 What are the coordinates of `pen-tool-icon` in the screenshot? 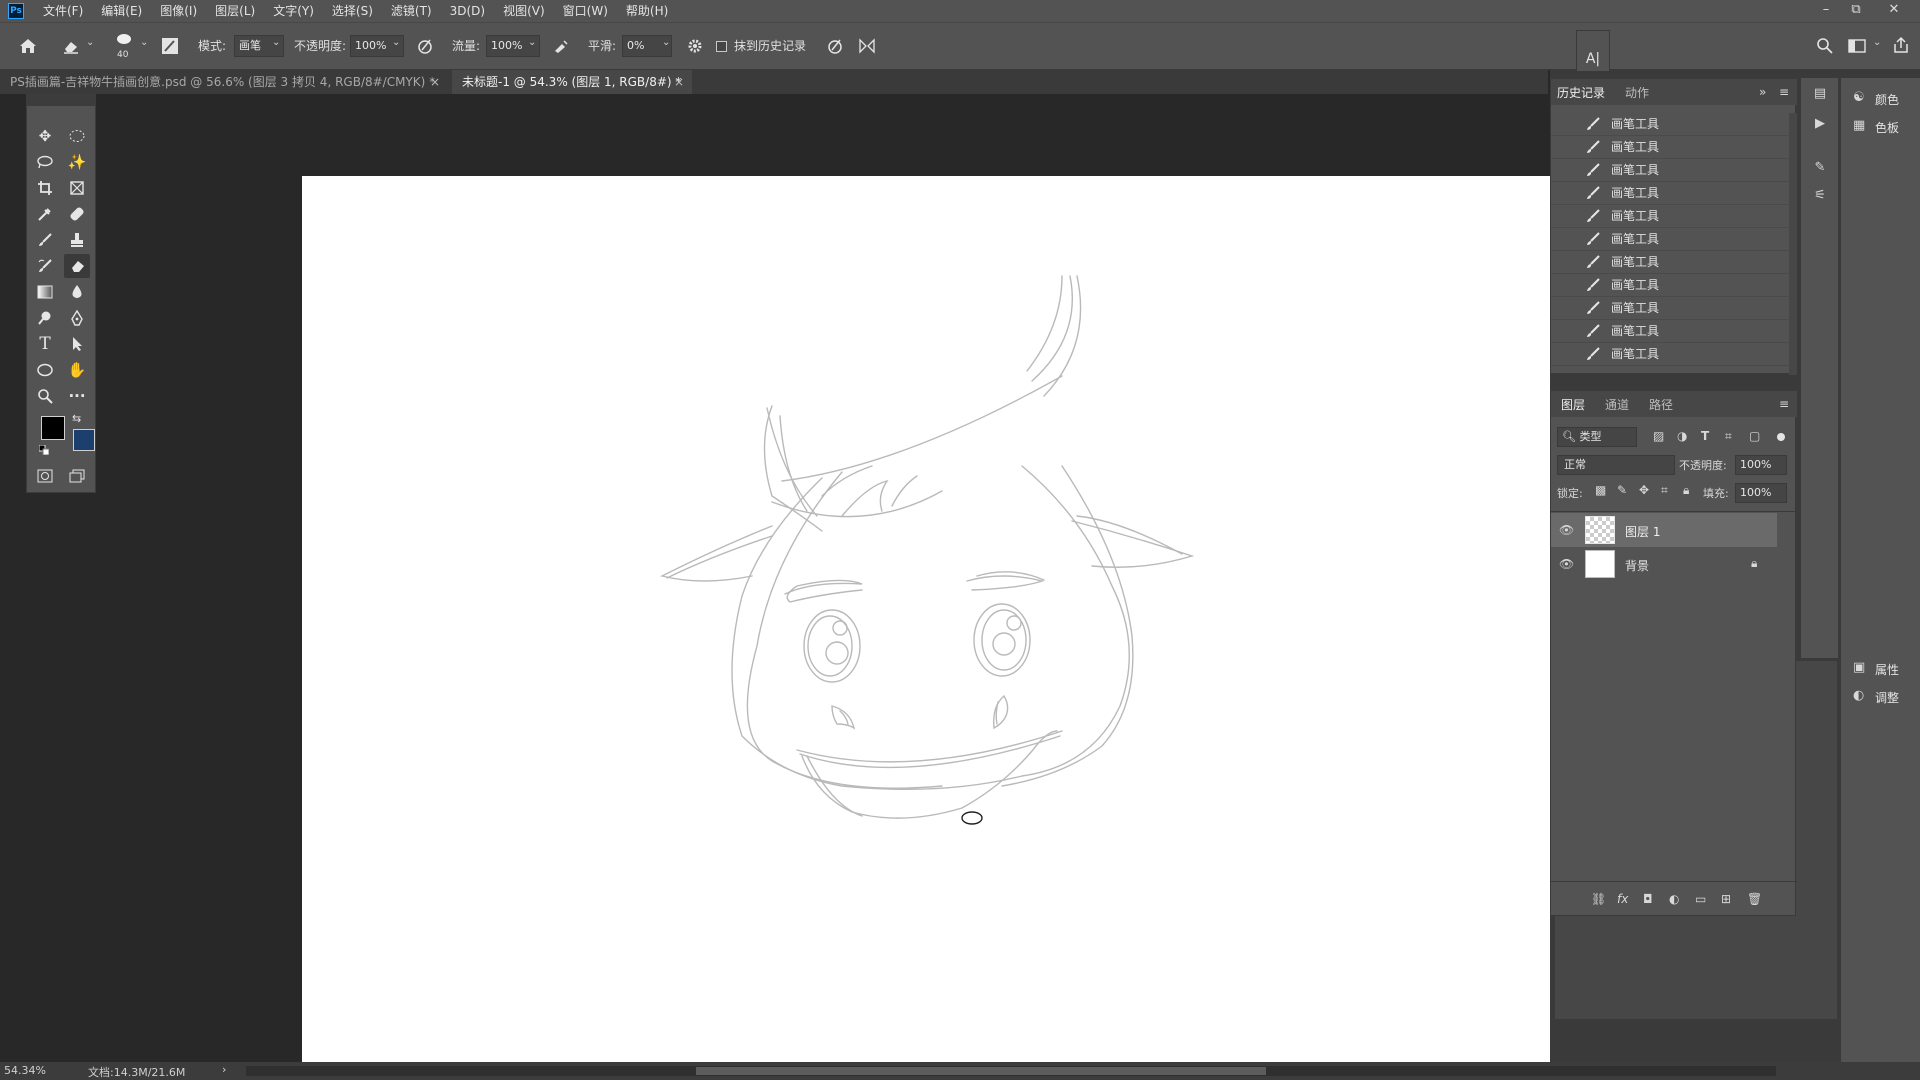 It's located at (77, 318).